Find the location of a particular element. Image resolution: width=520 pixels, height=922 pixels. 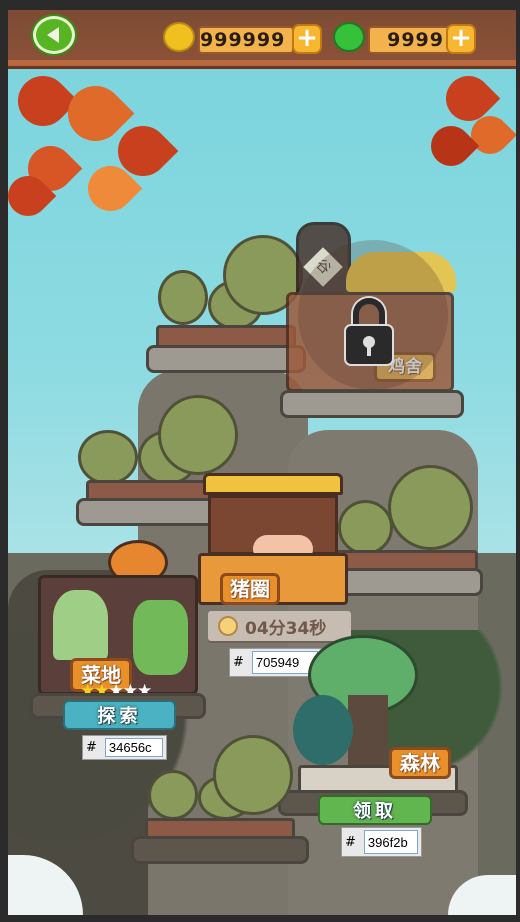

cabbage is located at coordinates (80, 625).